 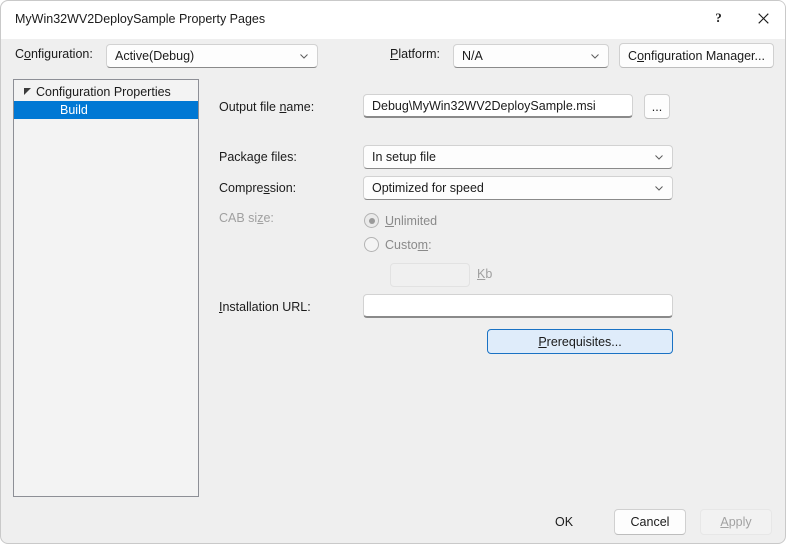 I want to click on cab-size-custom-radio: Custom:, so click(x=398, y=244).